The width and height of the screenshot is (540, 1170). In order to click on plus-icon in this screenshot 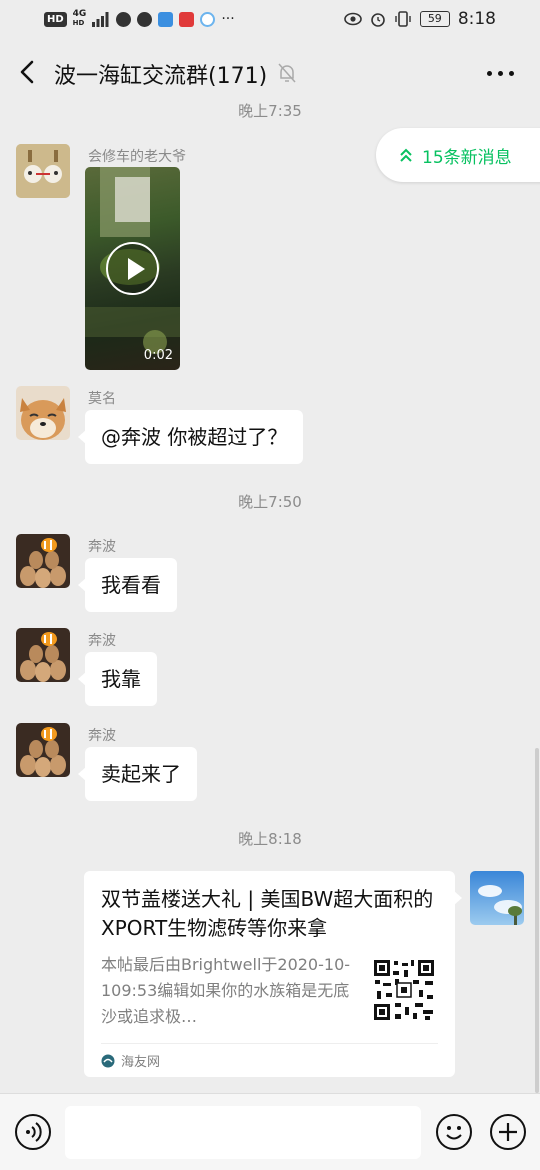, I will do `click(508, 1132)`.